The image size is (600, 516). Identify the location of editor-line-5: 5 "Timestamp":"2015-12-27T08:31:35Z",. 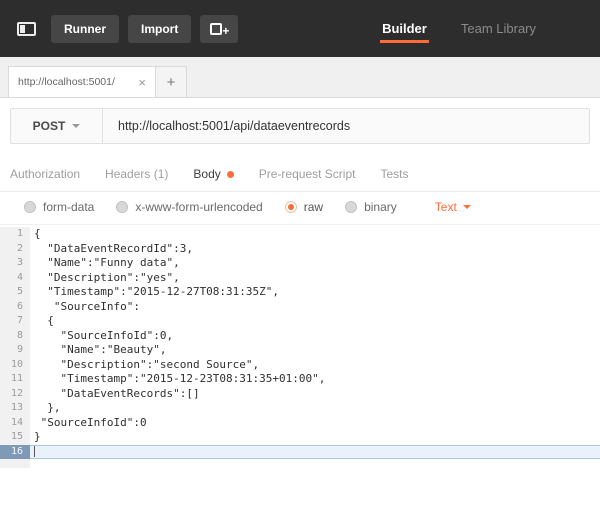
(300, 292).